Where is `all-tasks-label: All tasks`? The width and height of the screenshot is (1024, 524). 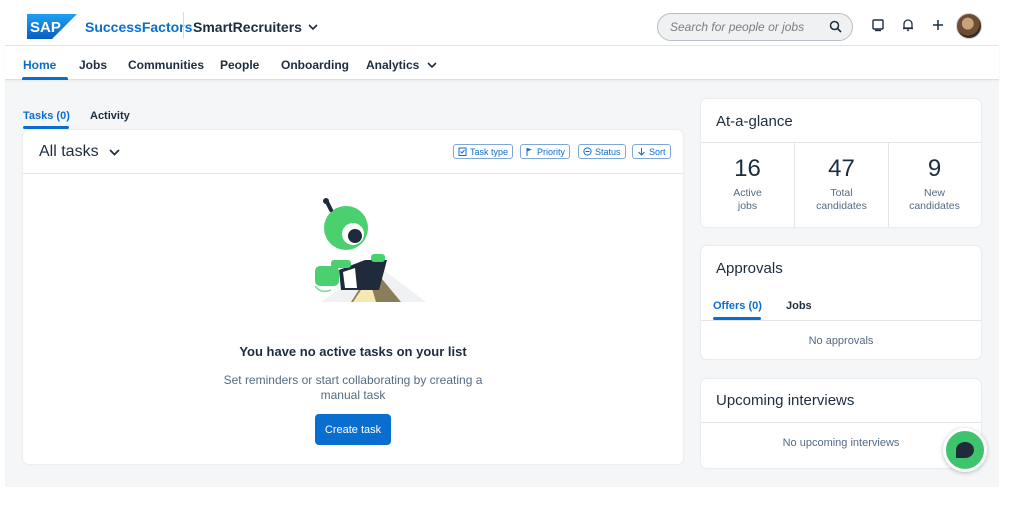 all-tasks-label: All tasks is located at coordinates (69, 151).